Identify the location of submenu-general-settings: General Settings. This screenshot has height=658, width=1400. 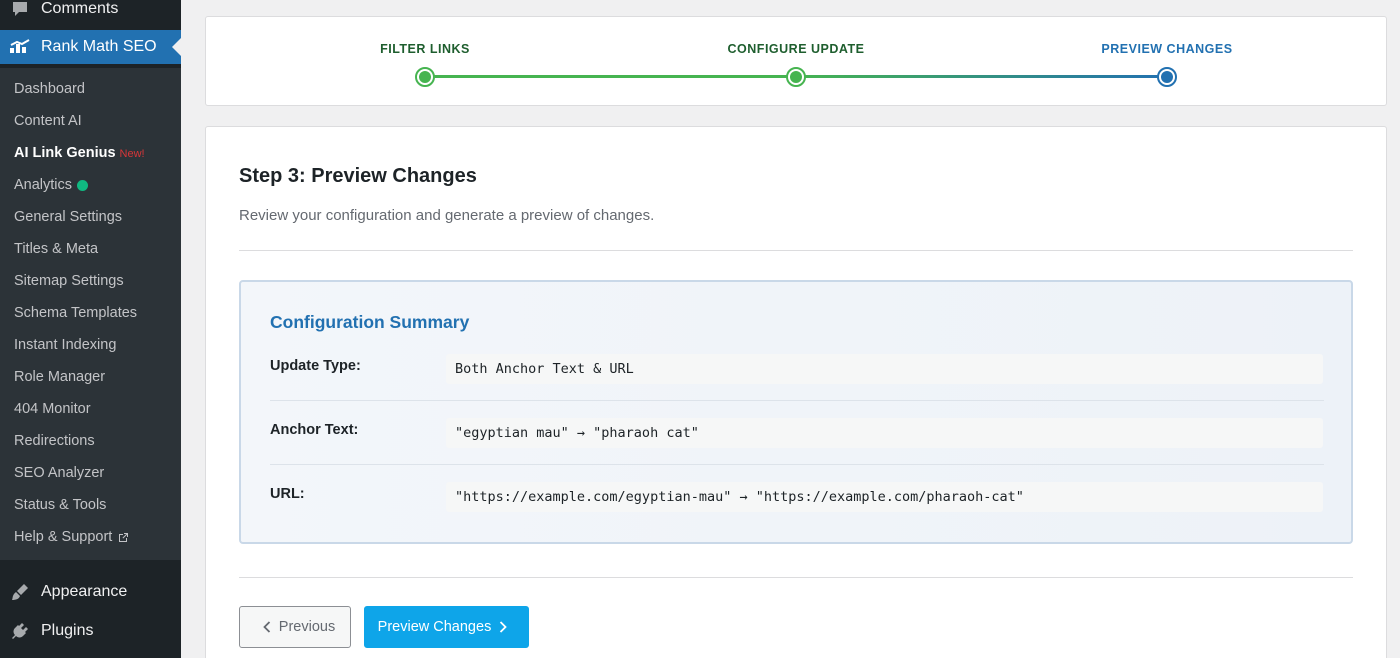
(68, 217).